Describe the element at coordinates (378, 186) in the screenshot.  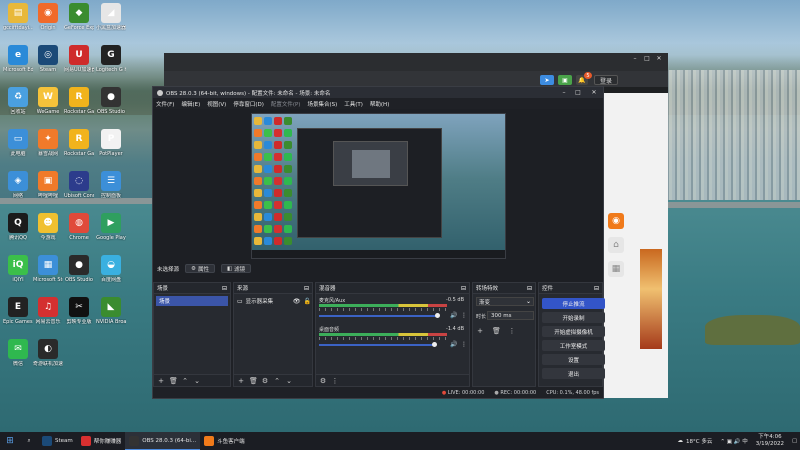
I see `obs-preview-canvas` at that location.